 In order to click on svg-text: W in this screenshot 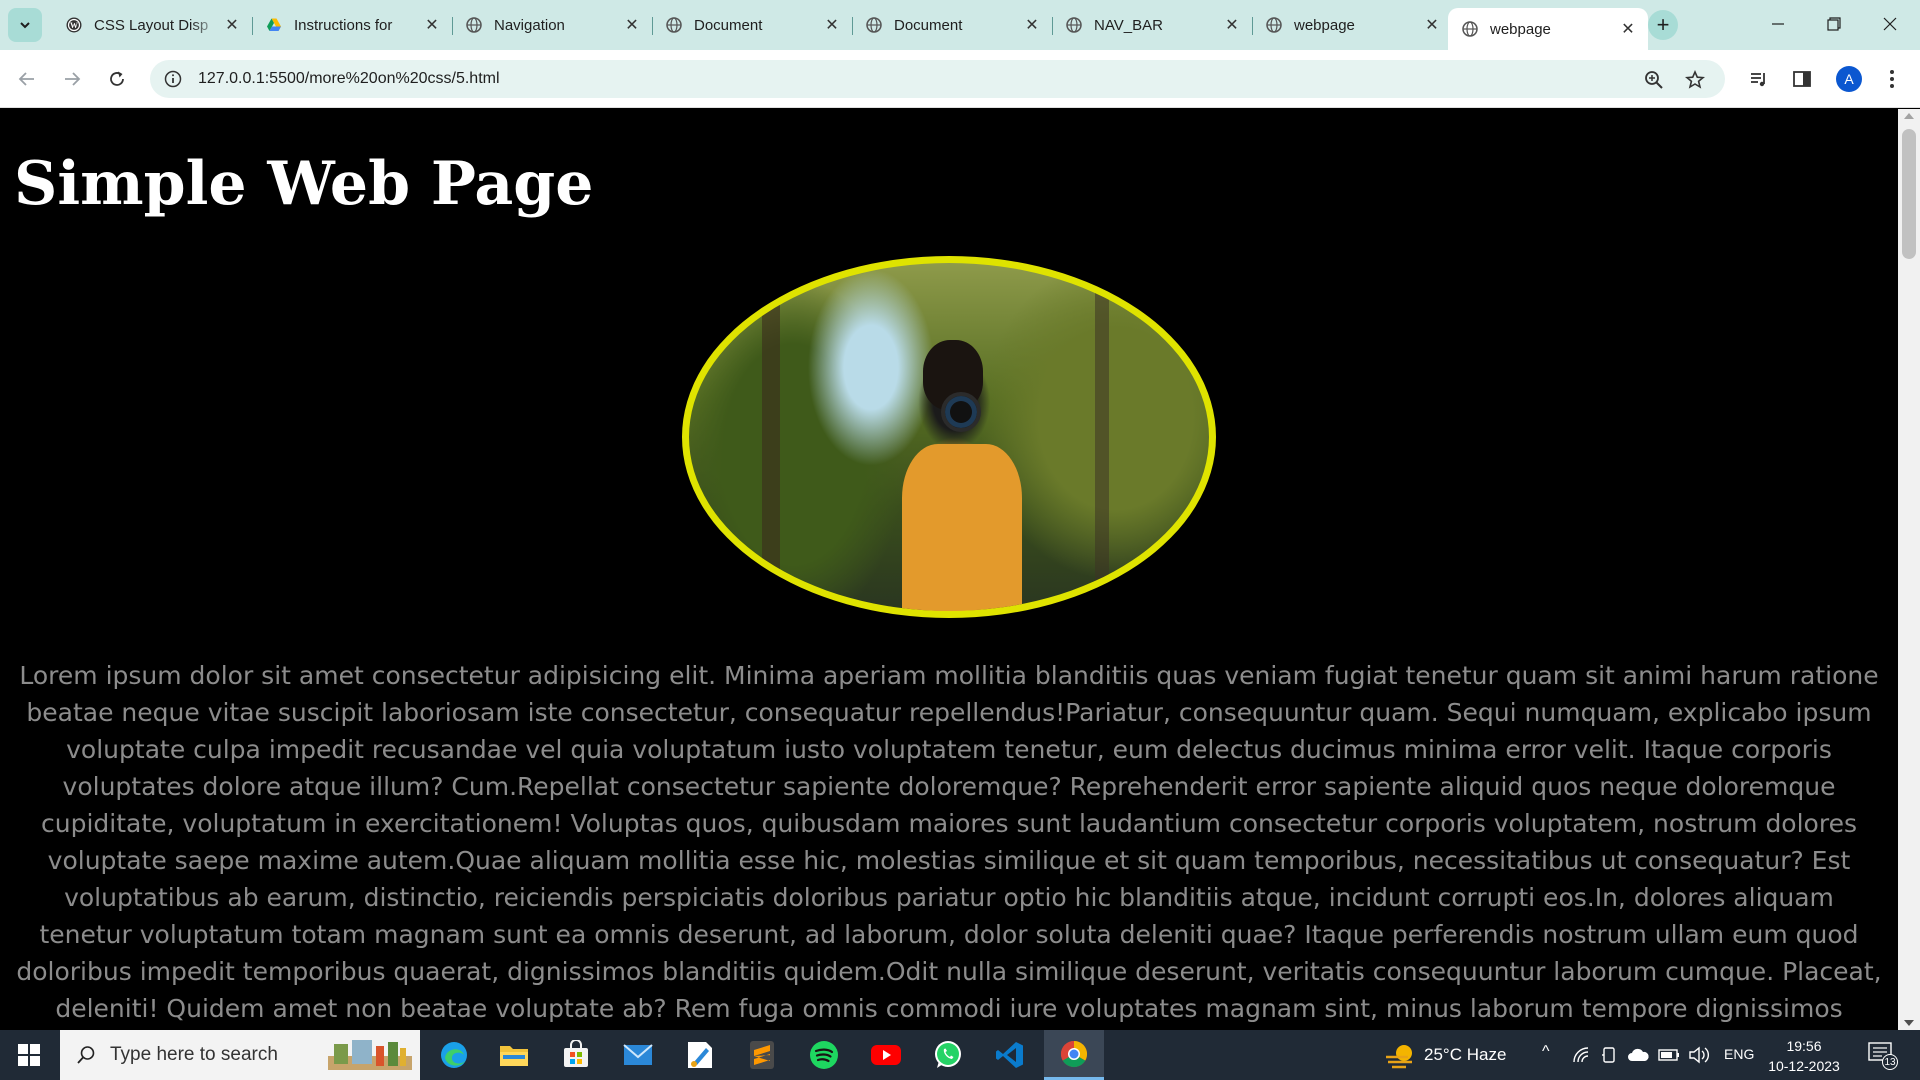, I will do `click(74, 25)`.